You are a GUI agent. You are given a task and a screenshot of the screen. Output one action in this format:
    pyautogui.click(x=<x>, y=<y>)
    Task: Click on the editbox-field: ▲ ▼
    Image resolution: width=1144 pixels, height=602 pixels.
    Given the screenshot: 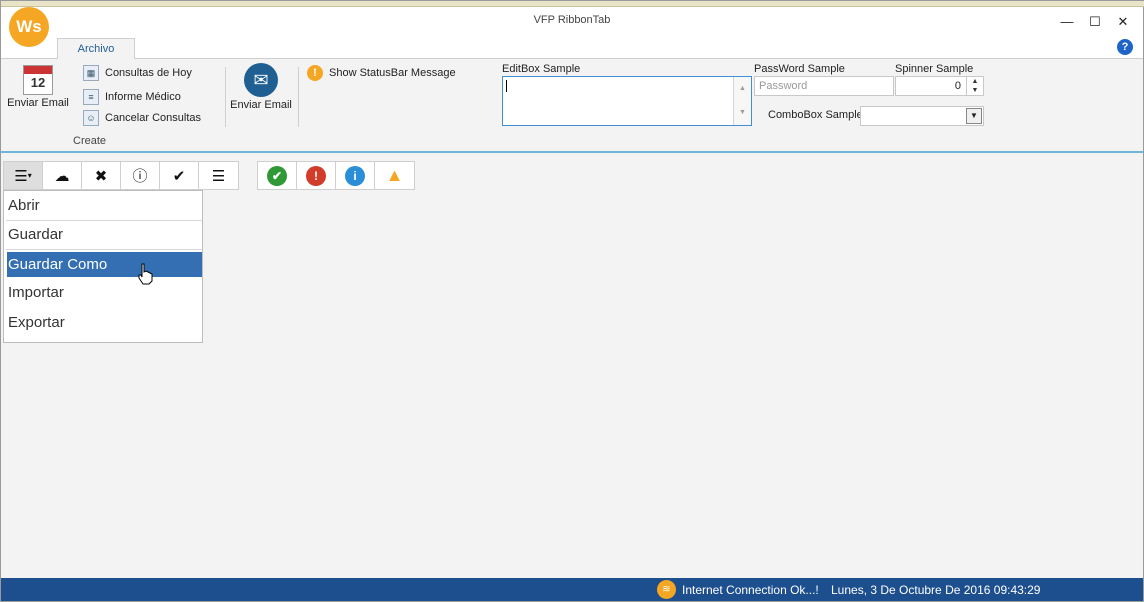 What is the action you would take?
    pyautogui.click(x=627, y=101)
    